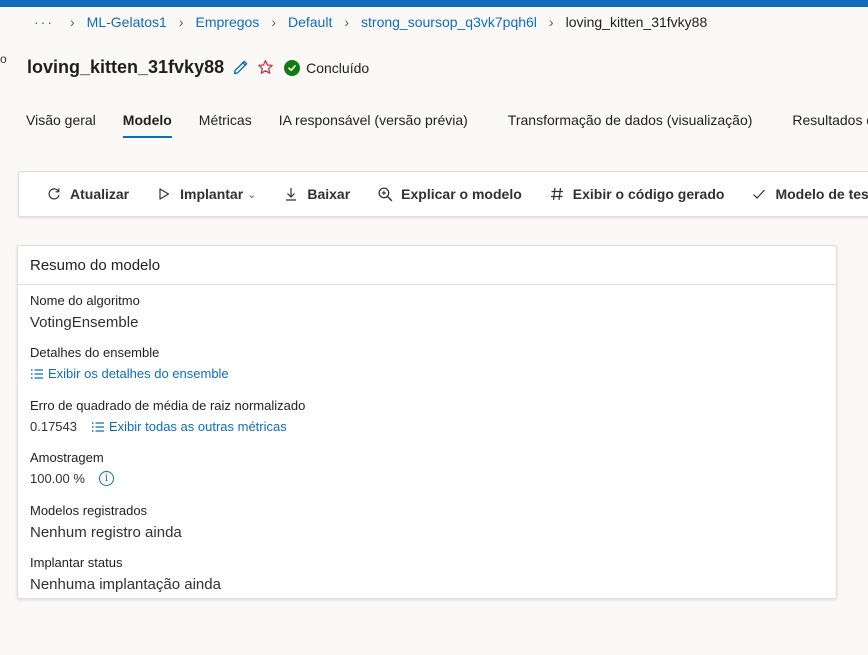 The image size is (868, 655). Describe the element at coordinates (67, 457) in the screenshot. I see `sampling-label: Amostragem` at that location.